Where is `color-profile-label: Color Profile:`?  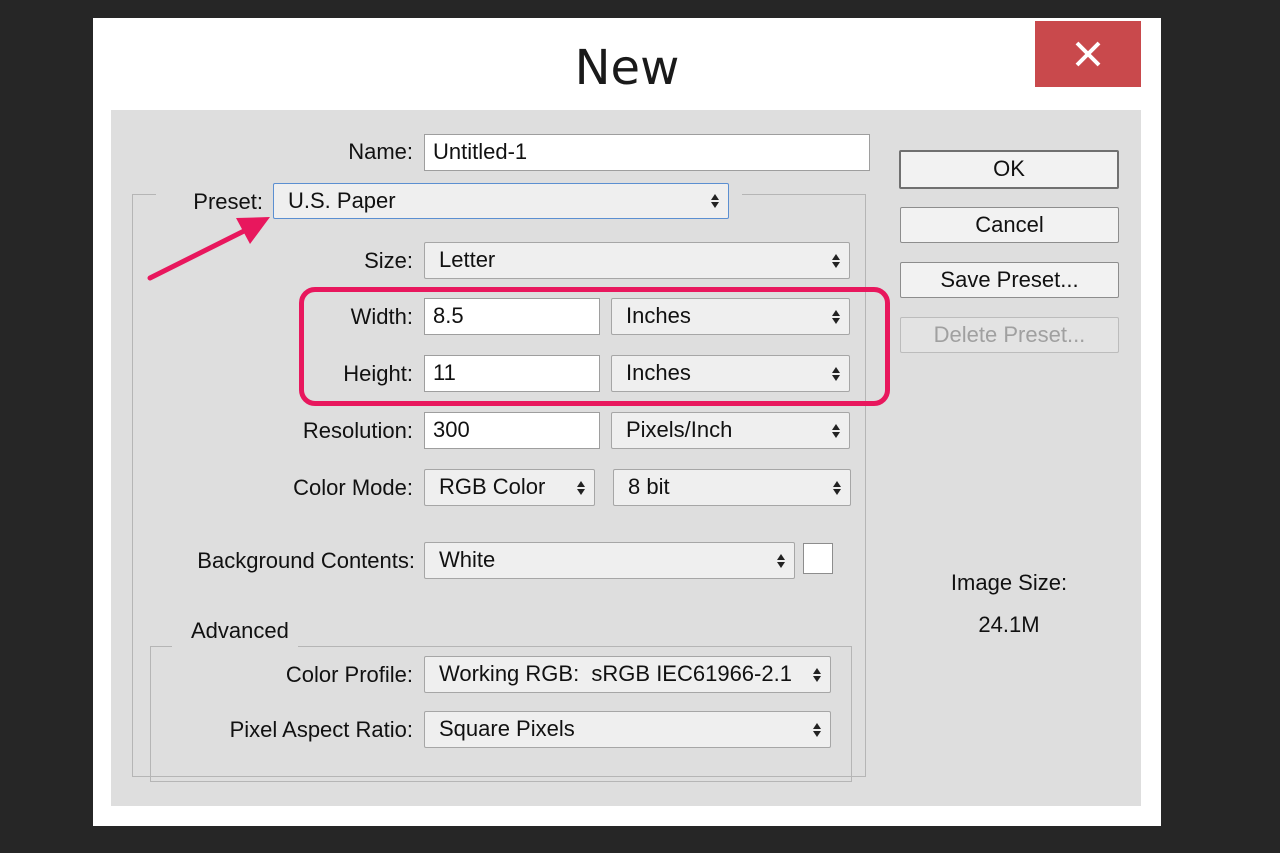
color-profile-label: Color Profile: is located at coordinates (349, 674).